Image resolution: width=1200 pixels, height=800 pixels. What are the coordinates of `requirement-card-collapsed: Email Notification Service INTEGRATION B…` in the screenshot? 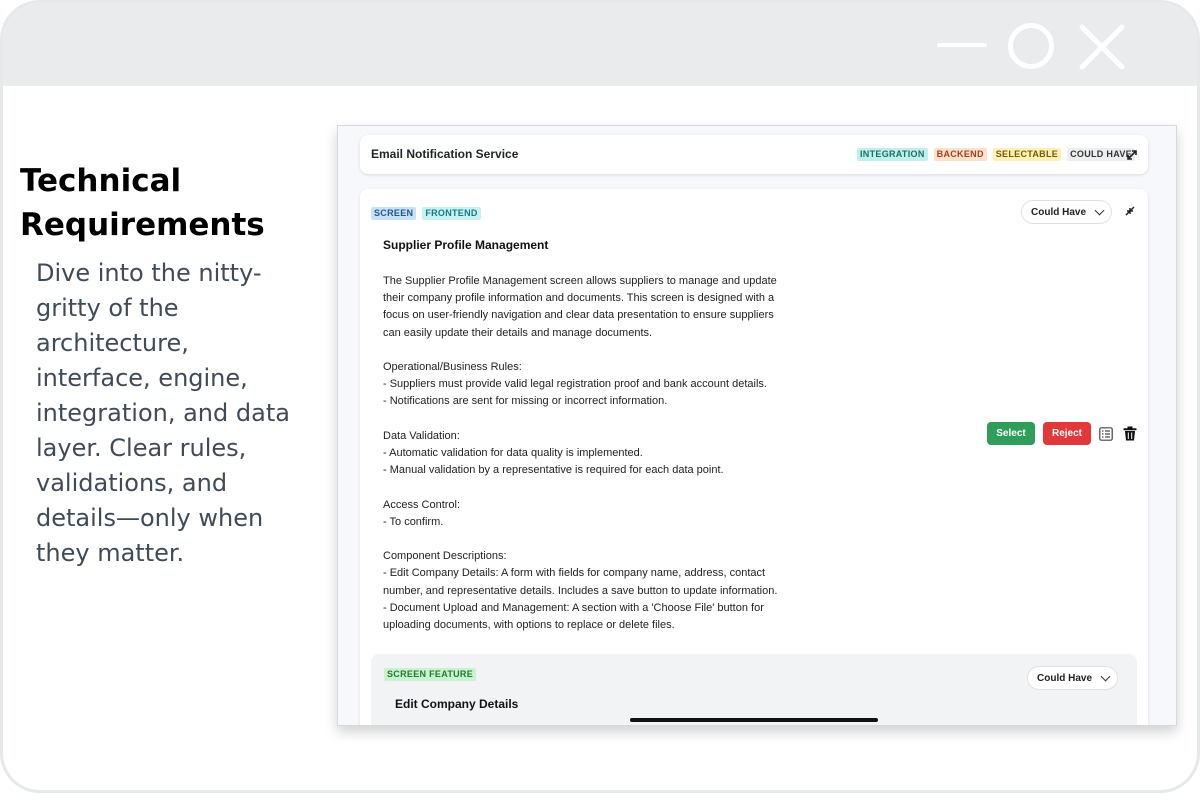 It's located at (754, 154).